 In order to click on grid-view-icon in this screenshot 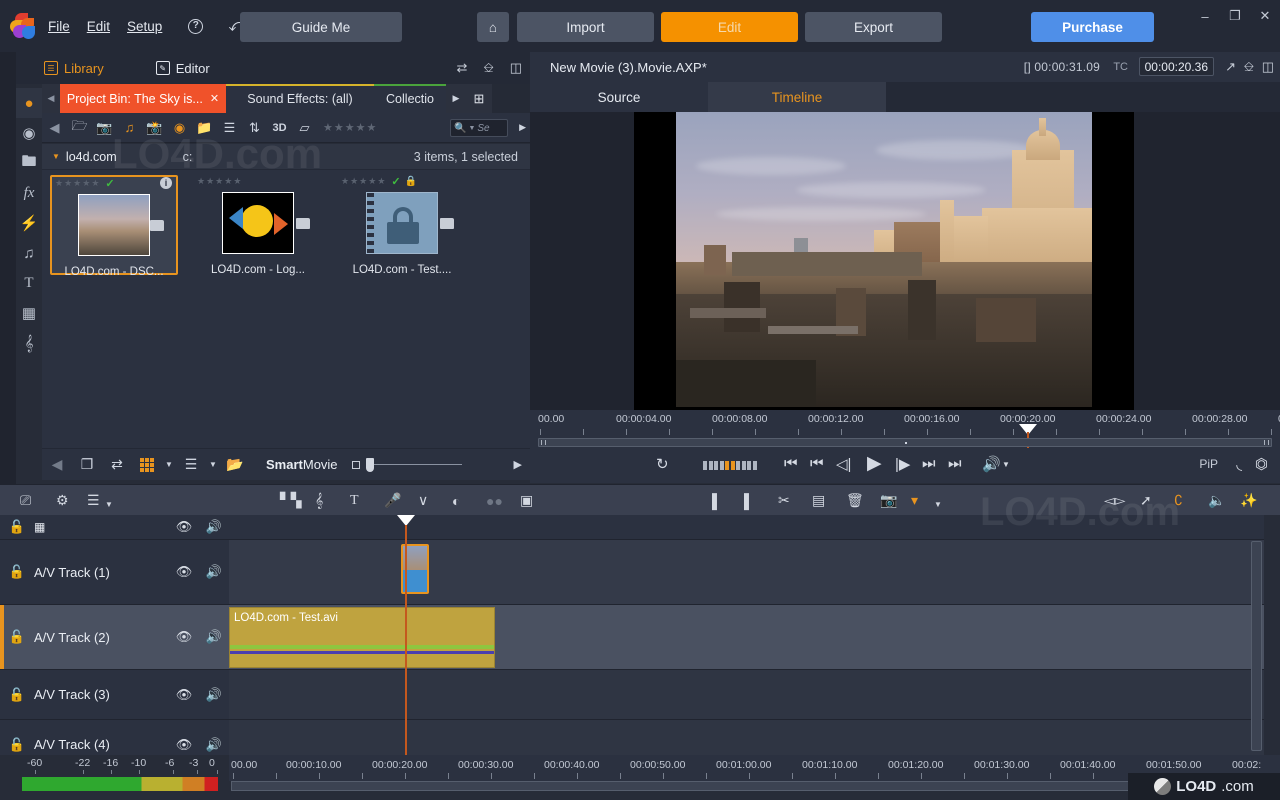, I will do `click(147, 465)`.